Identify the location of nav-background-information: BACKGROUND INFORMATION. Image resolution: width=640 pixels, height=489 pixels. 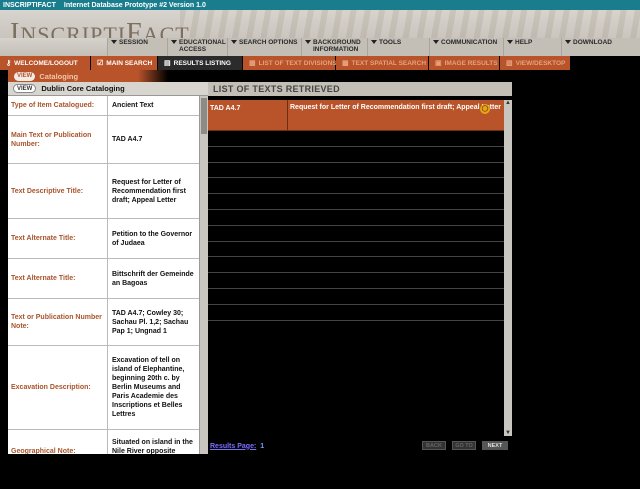
(334, 47).